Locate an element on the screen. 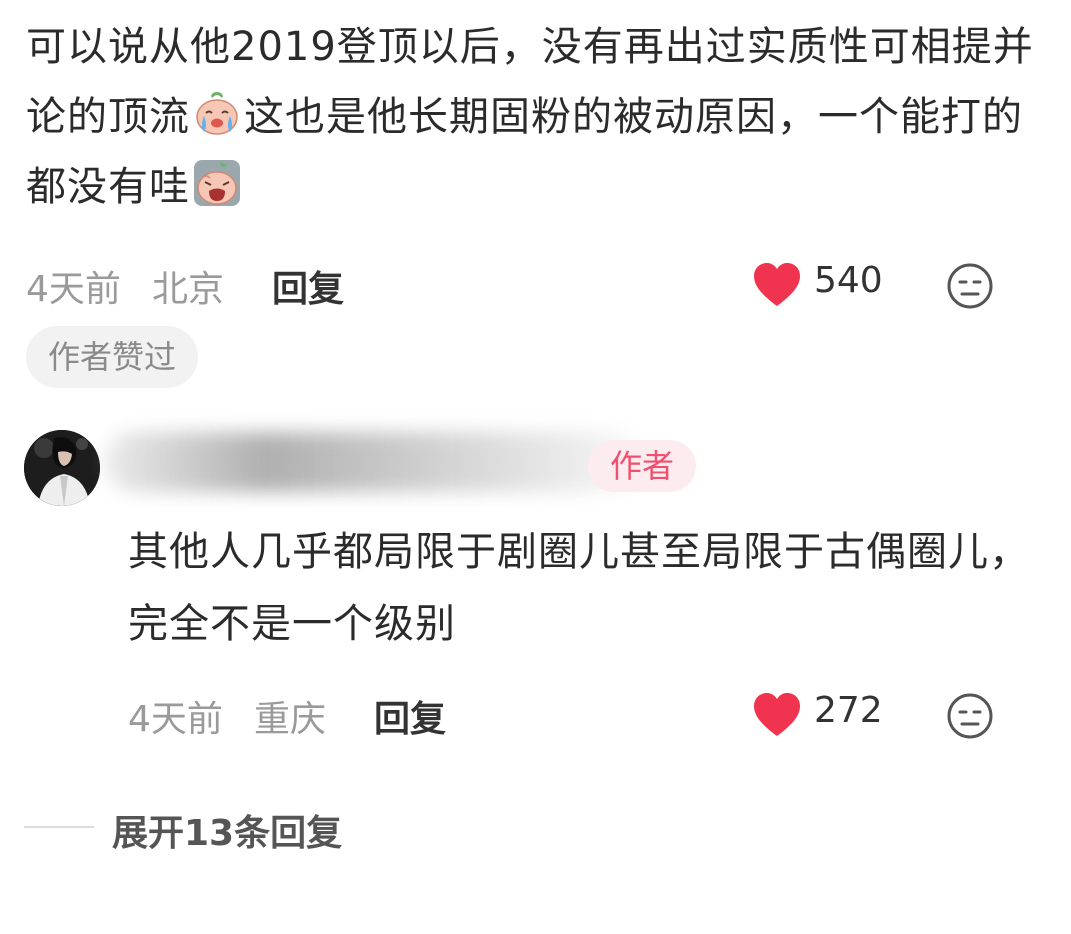 Image resolution: width=1071 pixels, height=934 pixels. reply-time: 4天前 is located at coordinates (175, 719).